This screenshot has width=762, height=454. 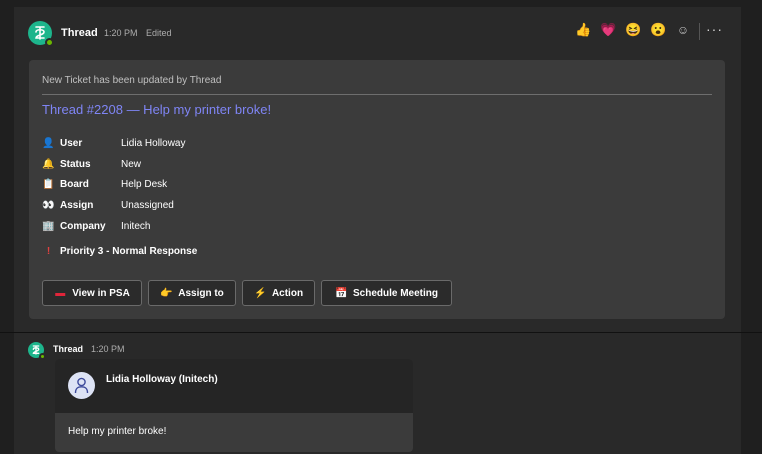 I want to click on request-text: Help my printer broke!, so click(x=117, y=431).